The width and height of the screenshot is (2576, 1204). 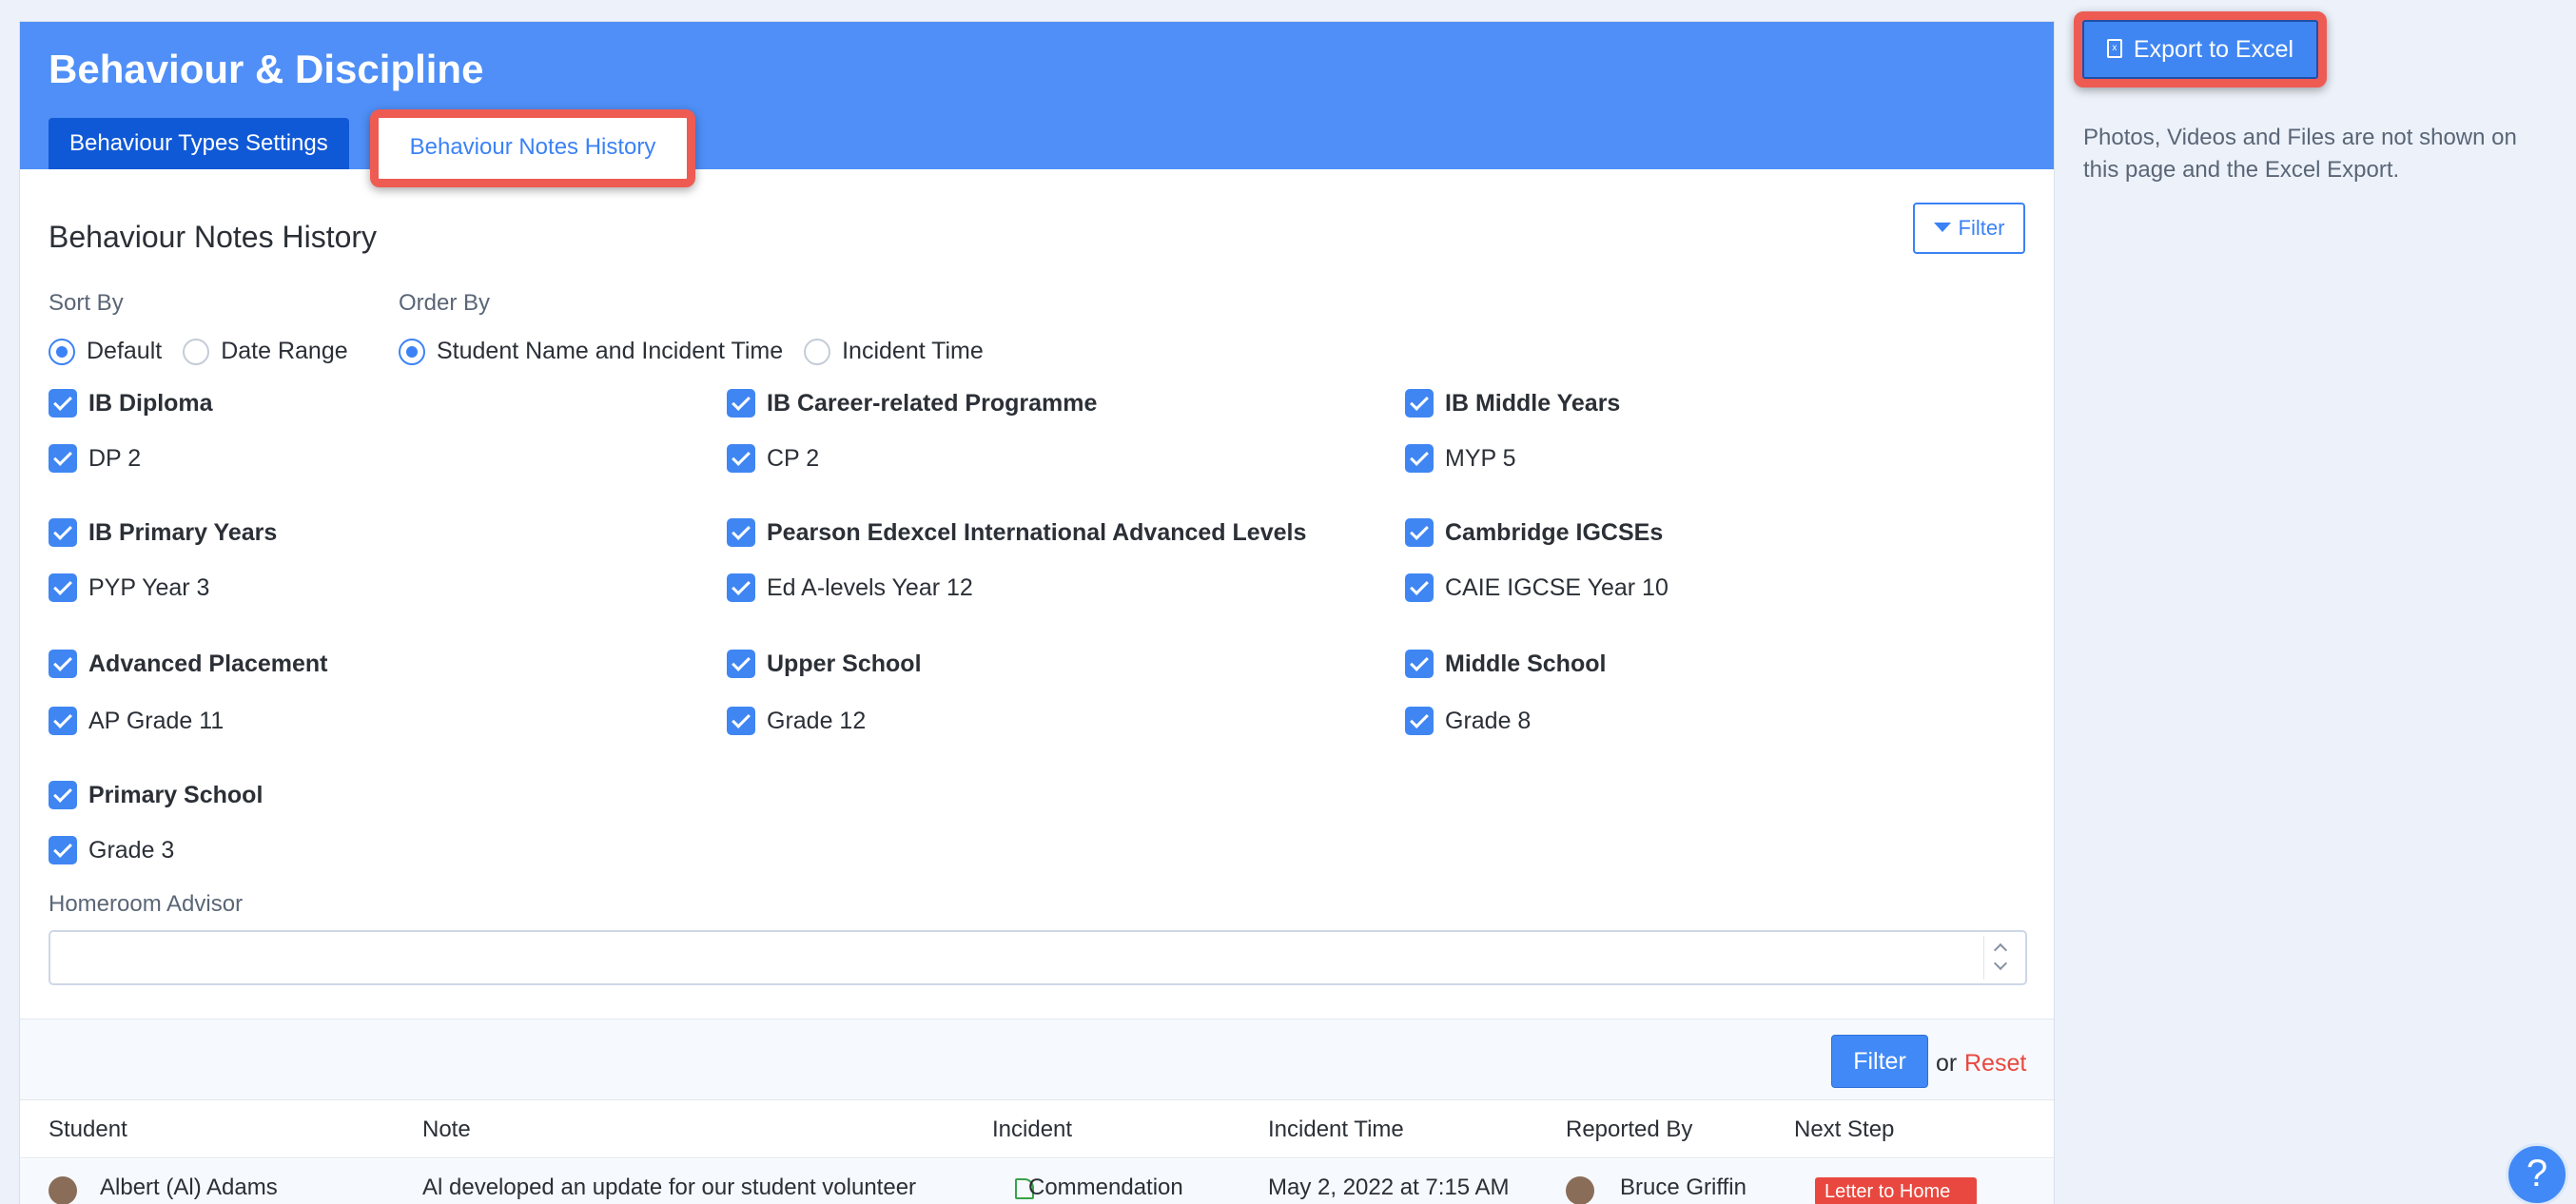 What do you see at coordinates (1880, 1062) in the screenshot?
I see `filter-submit-button: Filter` at bounding box center [1880, 1062].